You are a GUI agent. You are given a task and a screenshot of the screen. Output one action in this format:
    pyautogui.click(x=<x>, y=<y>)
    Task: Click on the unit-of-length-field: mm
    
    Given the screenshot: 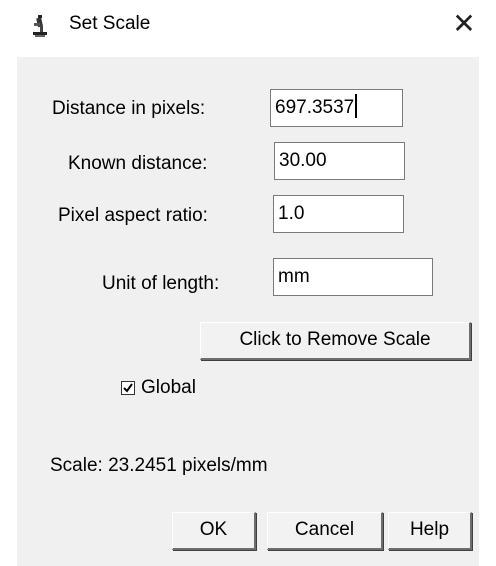 What is the action you would take?
    pyautogui.click(x=353, y=277)
    